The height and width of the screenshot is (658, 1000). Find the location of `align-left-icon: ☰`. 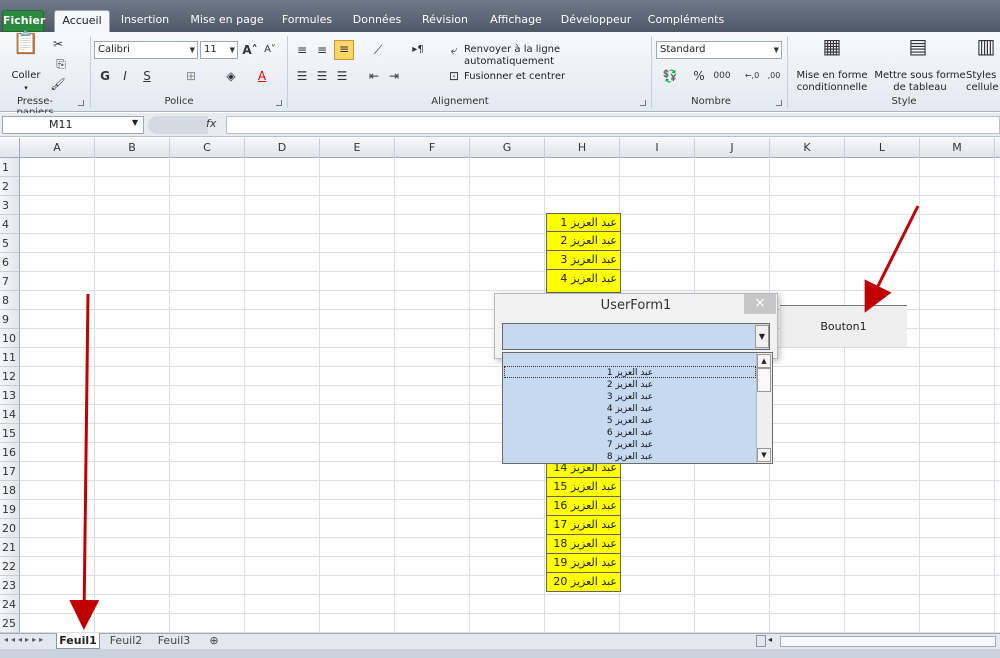

align-left-icon: ☰ is located at coordinates (302, 76).